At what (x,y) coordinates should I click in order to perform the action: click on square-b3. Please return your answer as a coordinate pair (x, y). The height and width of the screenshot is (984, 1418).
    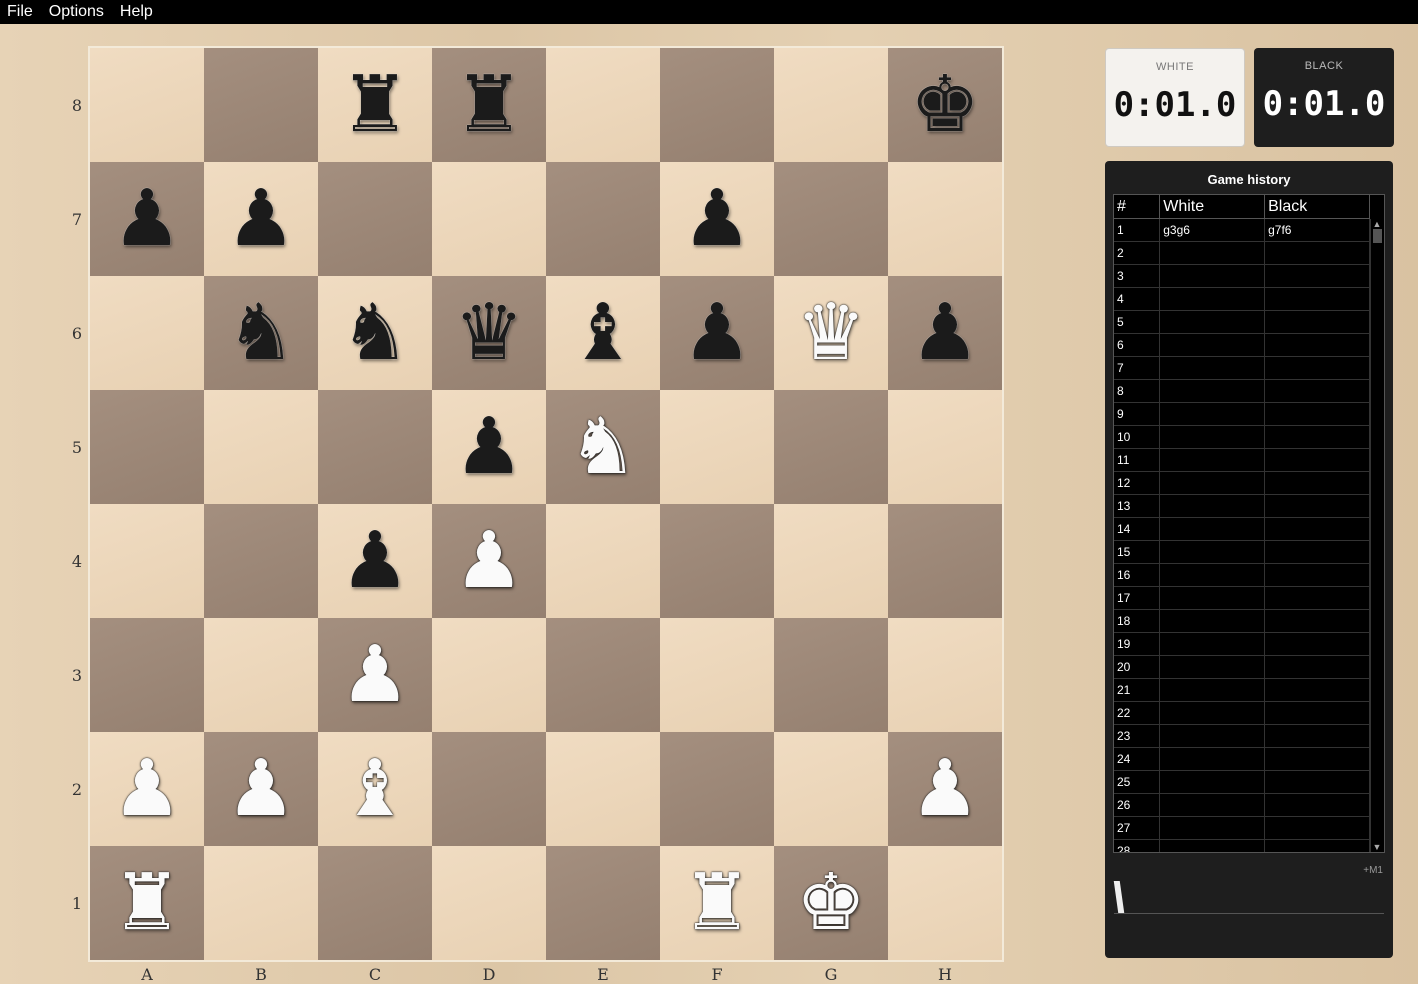
    Looking at the image, I should click on (261, 675).